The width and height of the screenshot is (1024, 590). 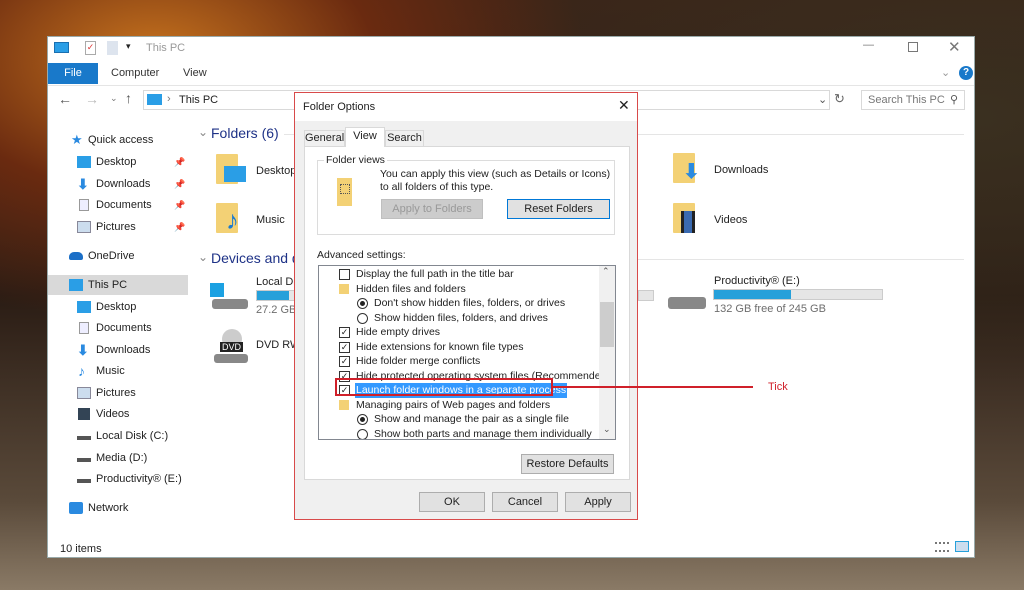 What do you see at coordinates (118, 393) in the screenshot?
I see `sidebar-item-pictures: Pictures` at bounding box center [118, 393].